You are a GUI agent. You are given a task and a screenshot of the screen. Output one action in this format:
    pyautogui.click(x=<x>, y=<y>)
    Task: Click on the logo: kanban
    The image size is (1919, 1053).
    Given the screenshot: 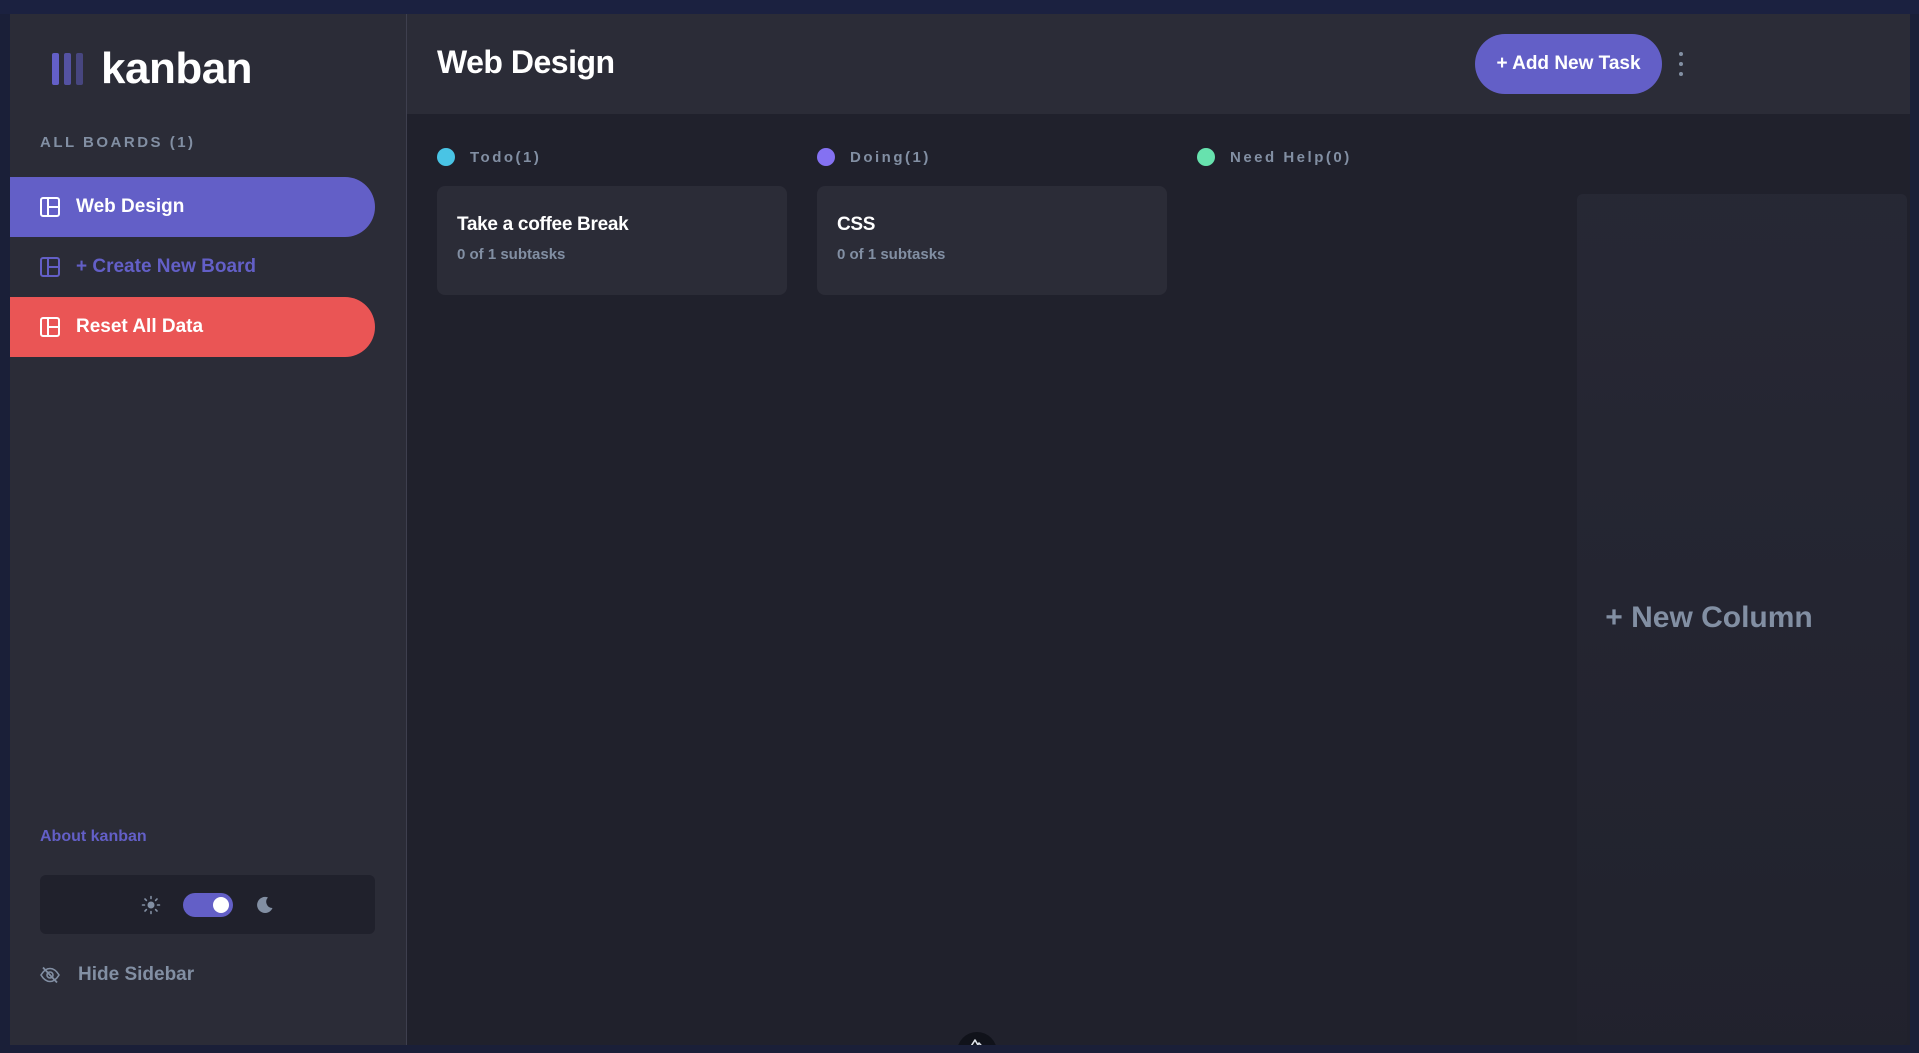 What is the action you would take?
    pyautogui.click(x=152, y=69)
    